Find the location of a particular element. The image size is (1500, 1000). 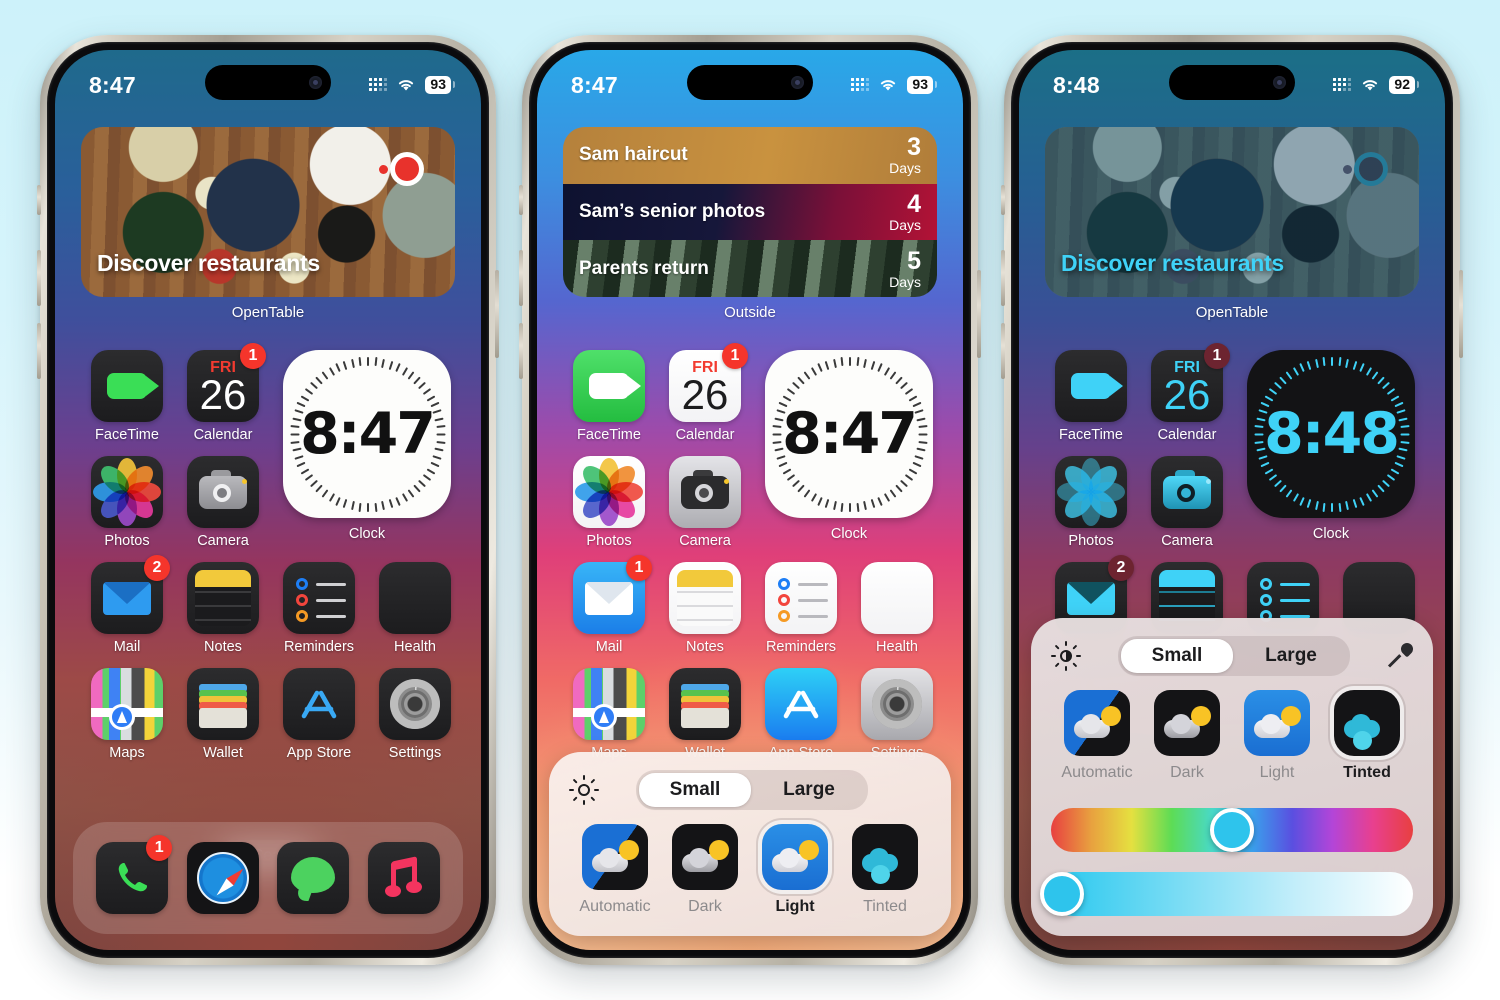

dock-safari is located at coordinates (223, 878).